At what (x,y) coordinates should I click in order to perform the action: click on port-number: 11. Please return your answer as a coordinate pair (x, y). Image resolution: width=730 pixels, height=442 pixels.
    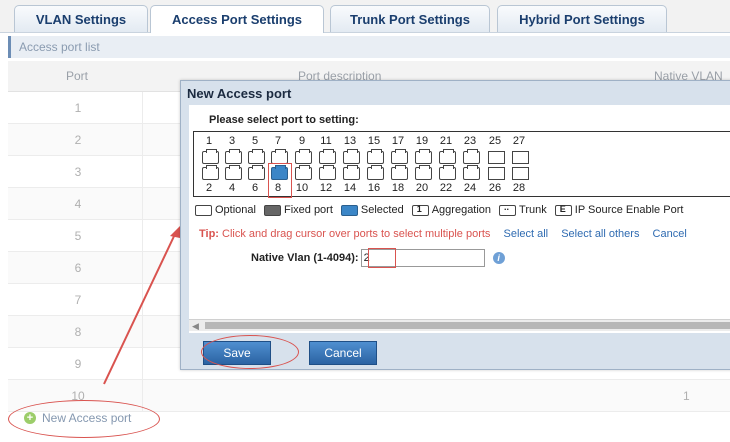
    Looking at the image, I should click on (326, 141).